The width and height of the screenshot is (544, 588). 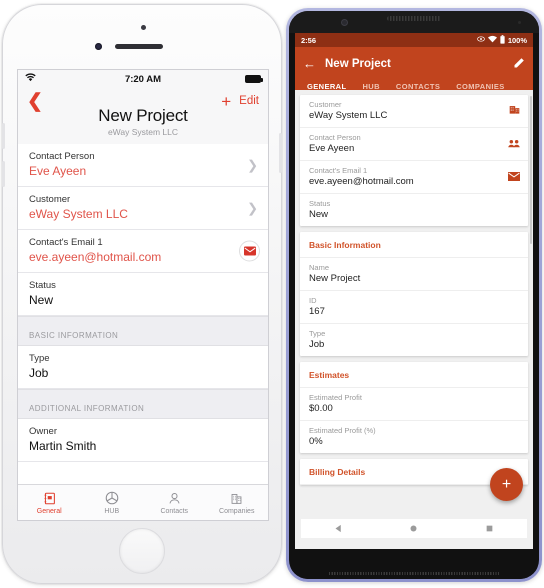 What do you see at coordinates (414, 245) in the screenshot?
I see `card-title: Basic Information` at bounding box center [414, 245].